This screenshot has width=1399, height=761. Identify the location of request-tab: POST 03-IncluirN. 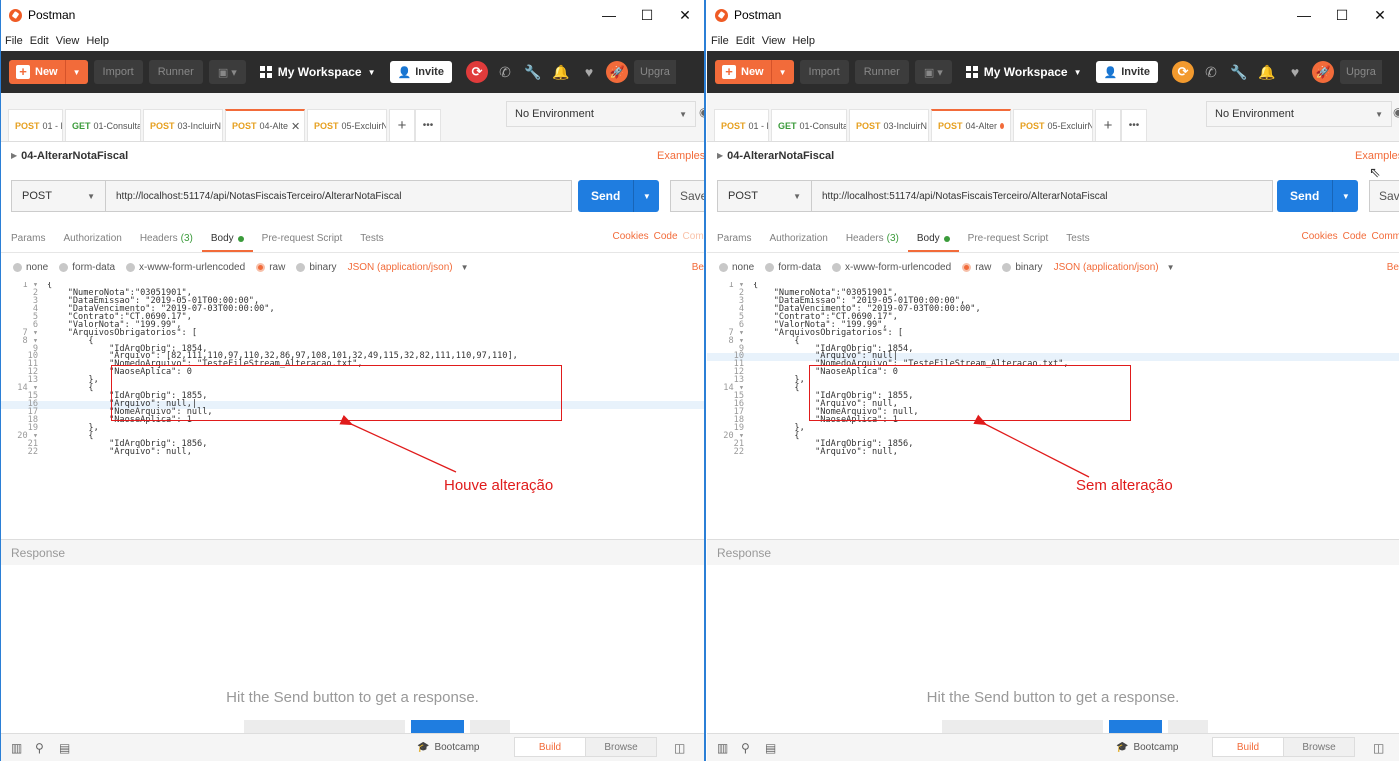
(183, 125).